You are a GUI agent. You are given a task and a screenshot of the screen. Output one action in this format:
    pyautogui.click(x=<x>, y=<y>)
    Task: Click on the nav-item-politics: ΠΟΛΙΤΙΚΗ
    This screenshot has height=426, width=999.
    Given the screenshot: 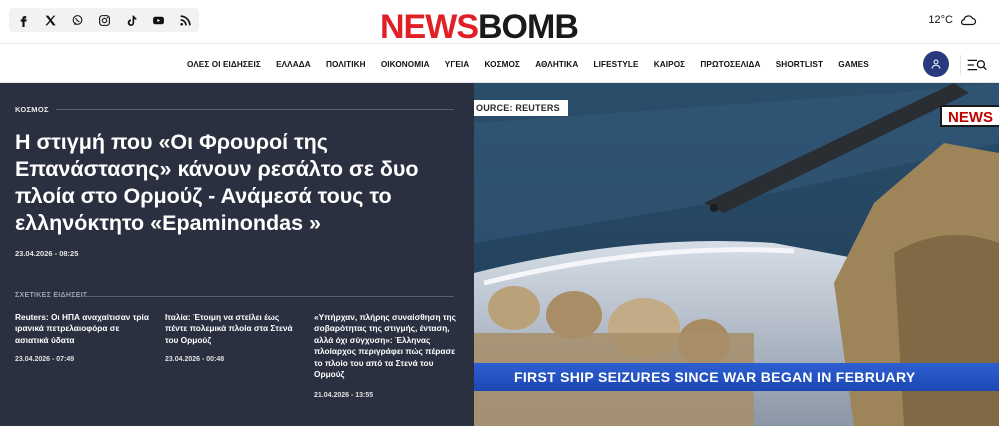 What is the action you would take?
    pyautogui.click(x=345, y=64)
    